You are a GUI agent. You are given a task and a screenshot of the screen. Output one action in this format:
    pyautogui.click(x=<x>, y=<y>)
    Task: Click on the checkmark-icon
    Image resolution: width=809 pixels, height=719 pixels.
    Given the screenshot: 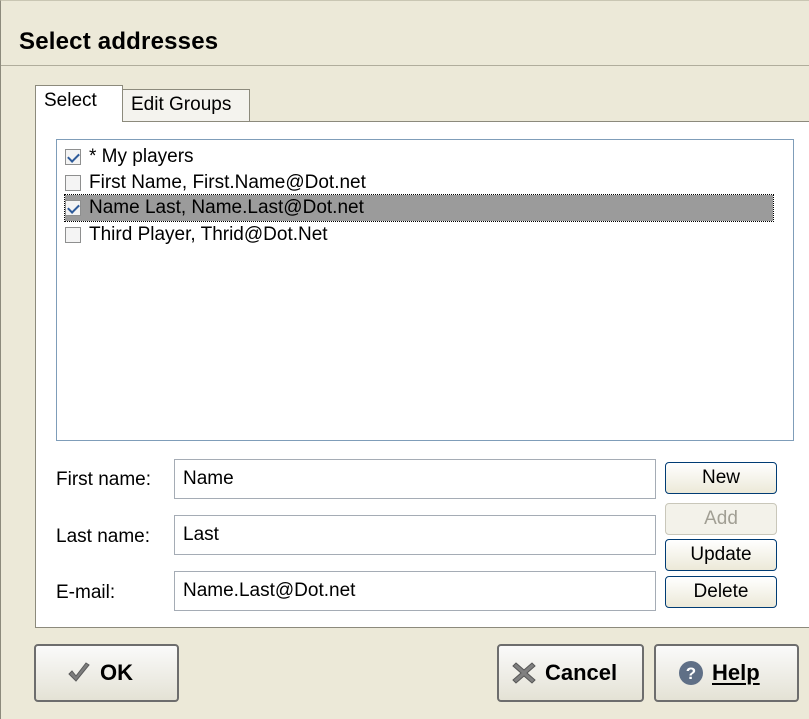 What is the action you would take?
    pyautogui.click(x=79, y=672)
    